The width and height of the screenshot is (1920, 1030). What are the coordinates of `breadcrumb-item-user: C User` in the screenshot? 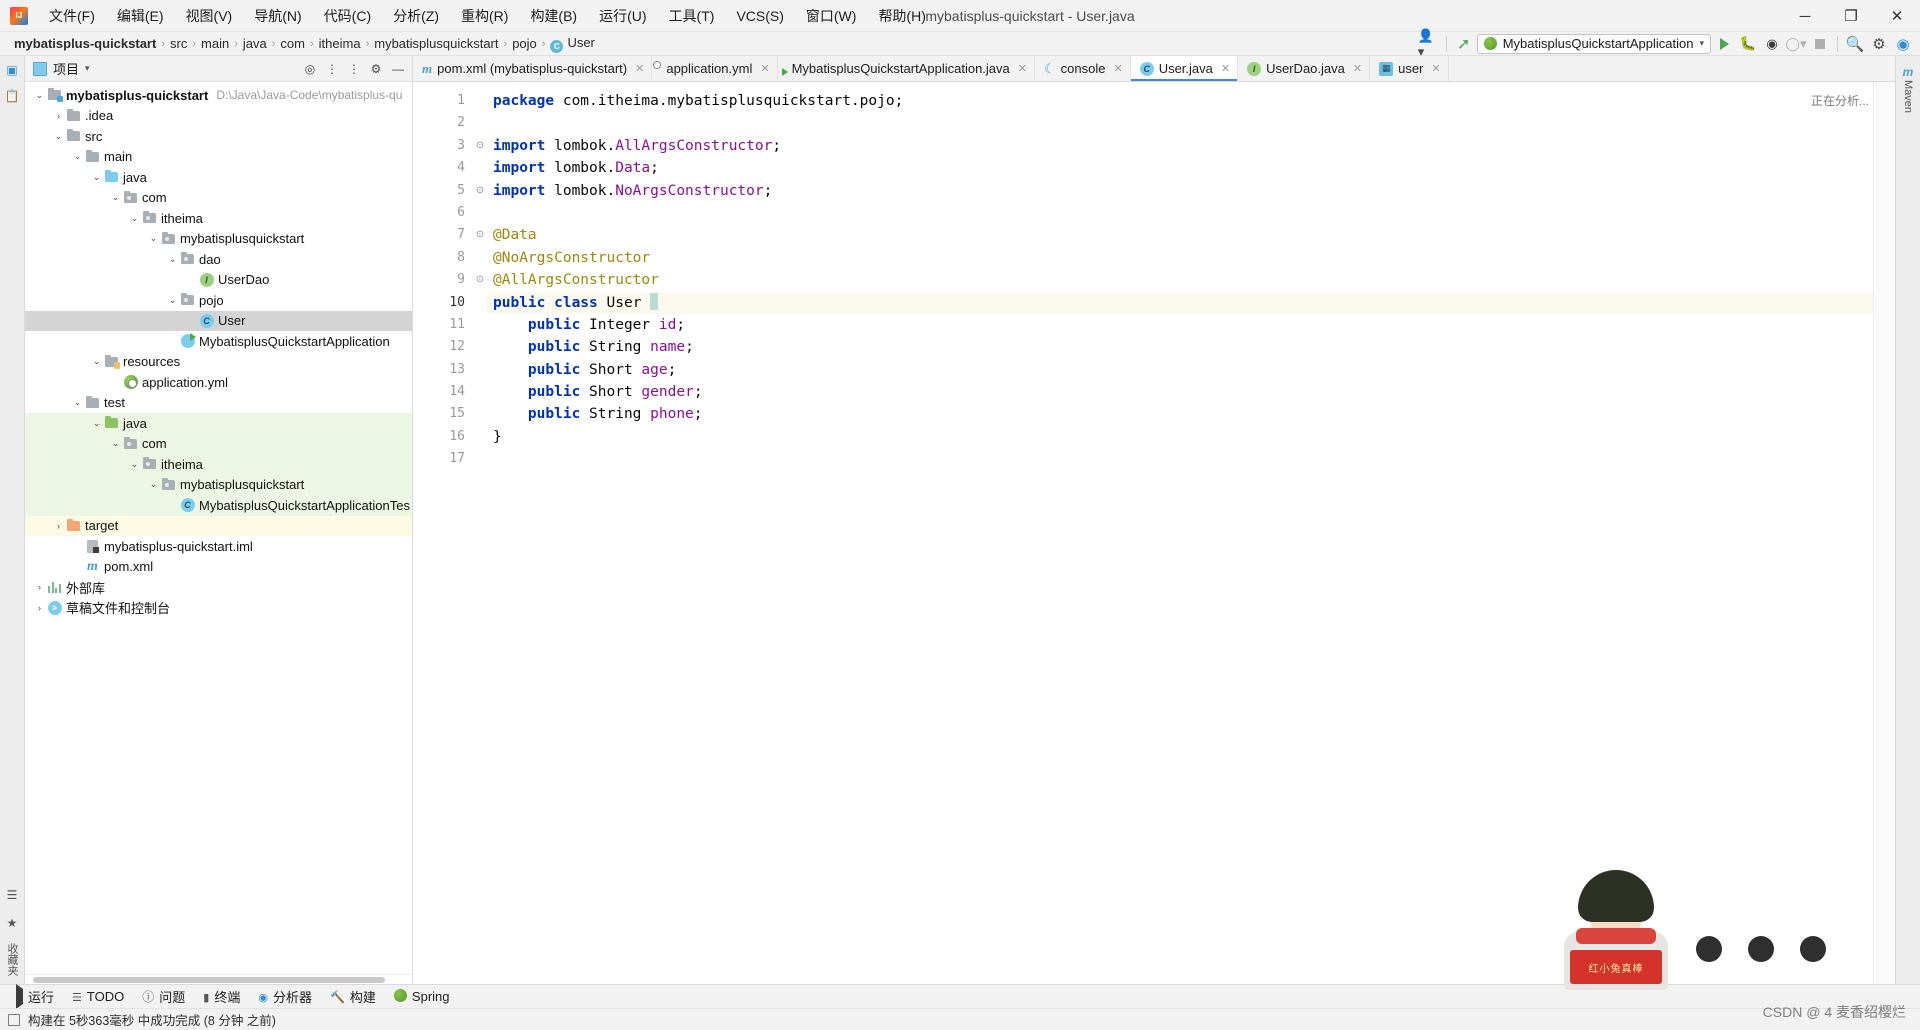 It's located at (572, 44).